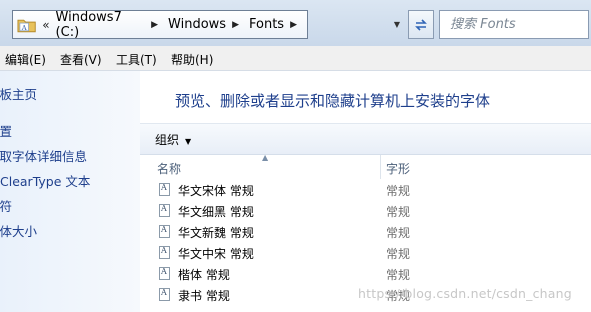  I want to click on list-item: 楷体 常规 常规, so click(365, 274).